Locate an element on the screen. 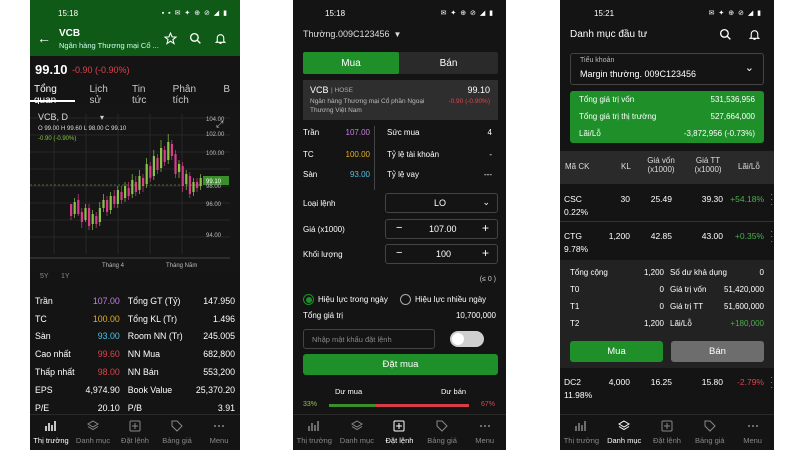 Image resolution: width=800 pixels, height=450 pixels. quantity-stepper: − 100 + is located at coordinates (441, 254).